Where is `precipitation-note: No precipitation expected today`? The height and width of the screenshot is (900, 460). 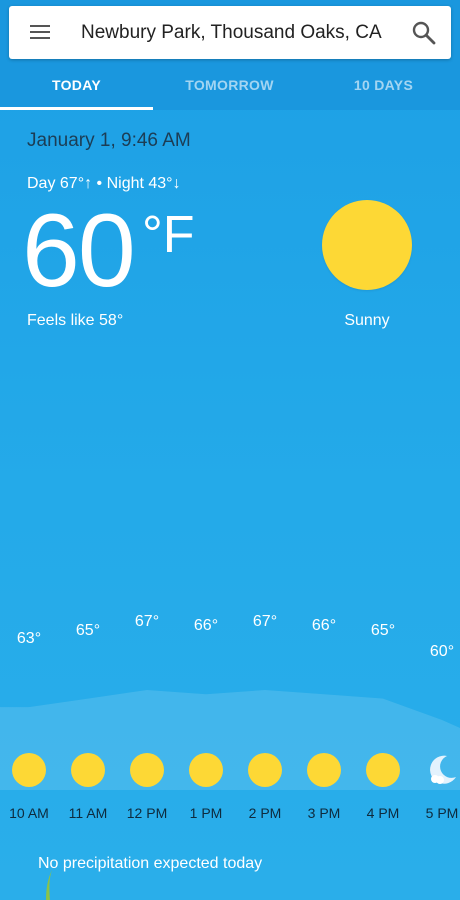 precipitation-note: No precipitation expected today is located at coordinates (150, 863).